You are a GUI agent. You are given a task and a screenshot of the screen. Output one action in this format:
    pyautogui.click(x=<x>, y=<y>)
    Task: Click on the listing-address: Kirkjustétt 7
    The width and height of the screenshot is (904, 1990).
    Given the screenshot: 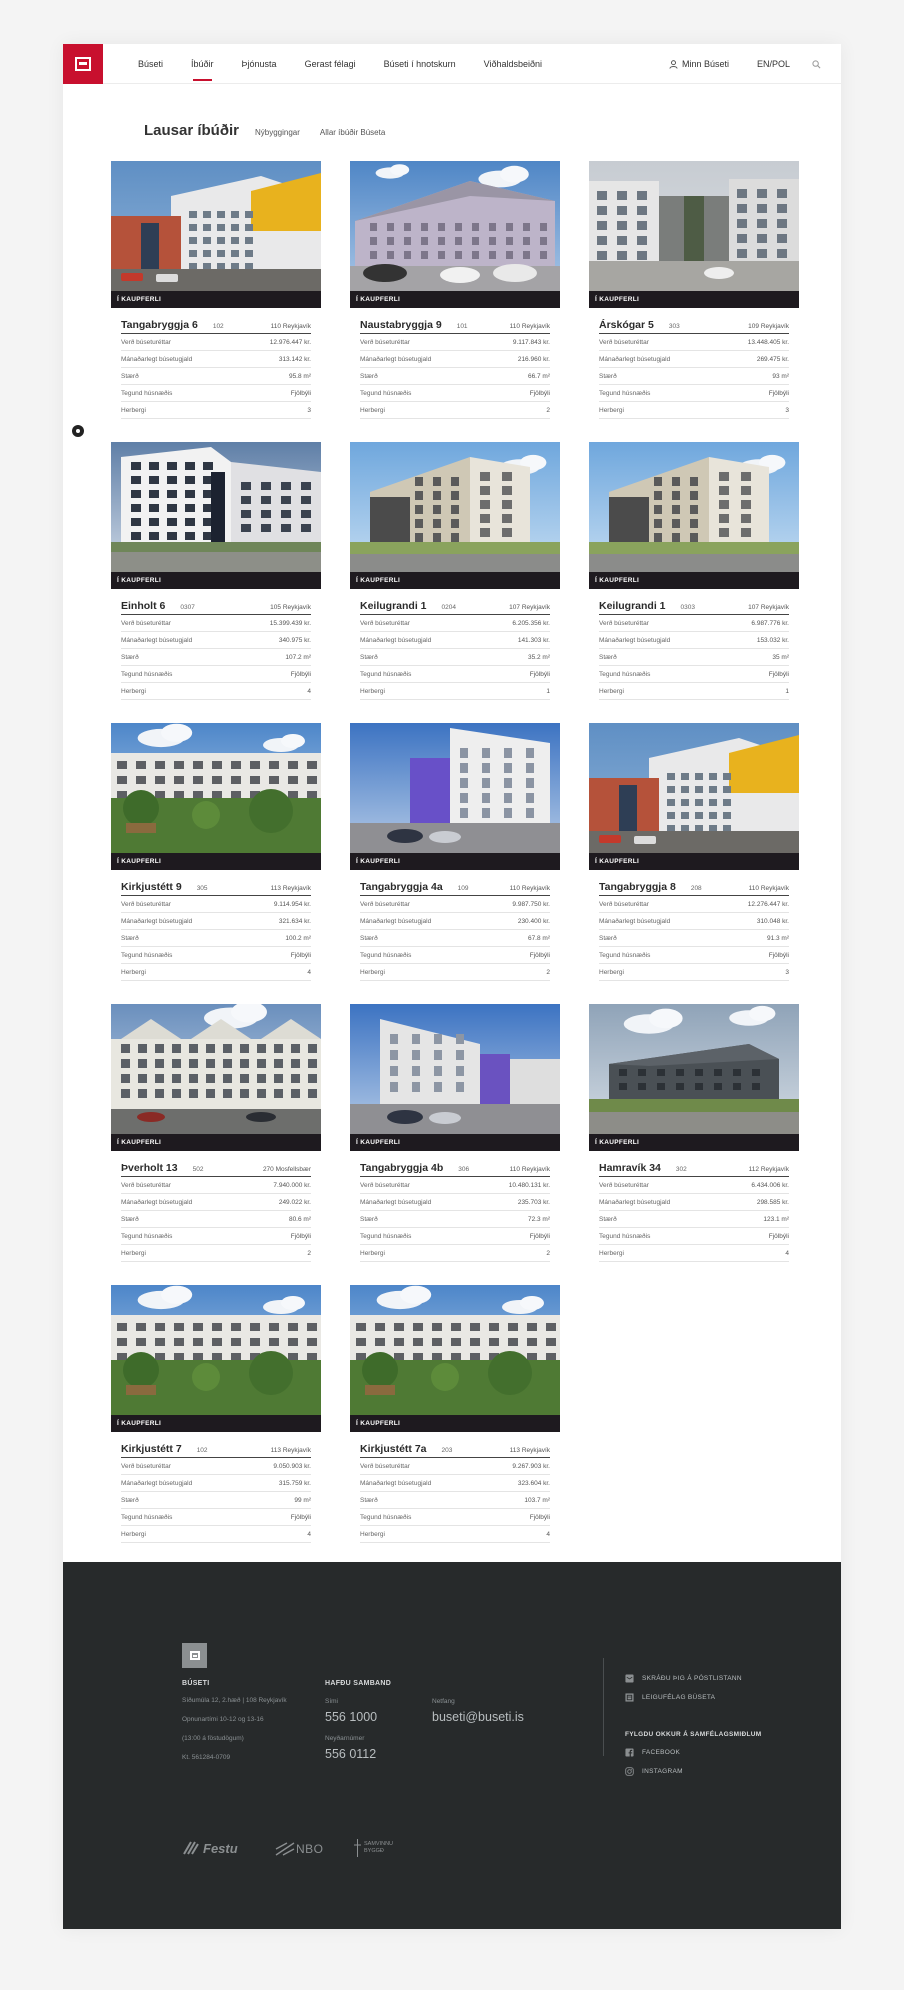 What is the action you would take?
    pyautogui.click(x=151, y=1449)
    